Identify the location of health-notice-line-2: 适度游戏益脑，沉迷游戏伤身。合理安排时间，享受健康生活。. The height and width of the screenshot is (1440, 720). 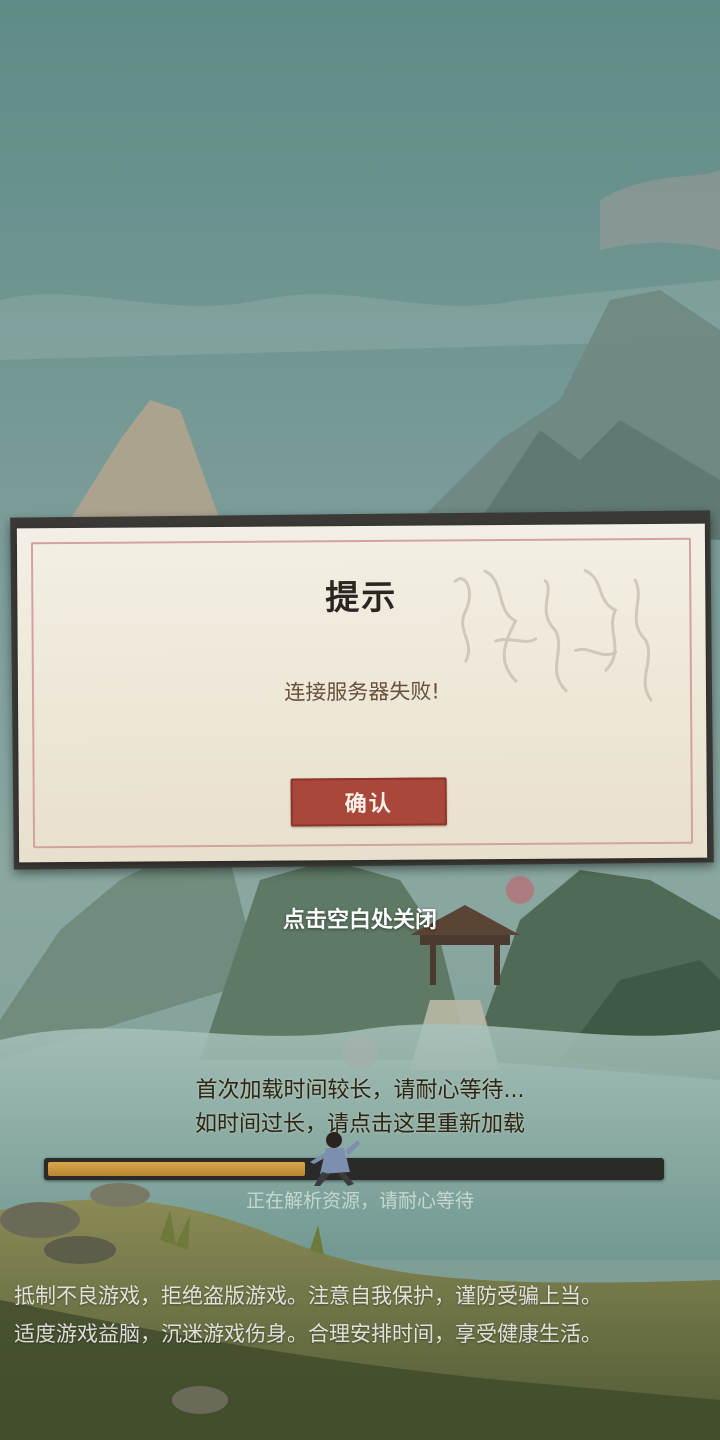
(308, 1334).